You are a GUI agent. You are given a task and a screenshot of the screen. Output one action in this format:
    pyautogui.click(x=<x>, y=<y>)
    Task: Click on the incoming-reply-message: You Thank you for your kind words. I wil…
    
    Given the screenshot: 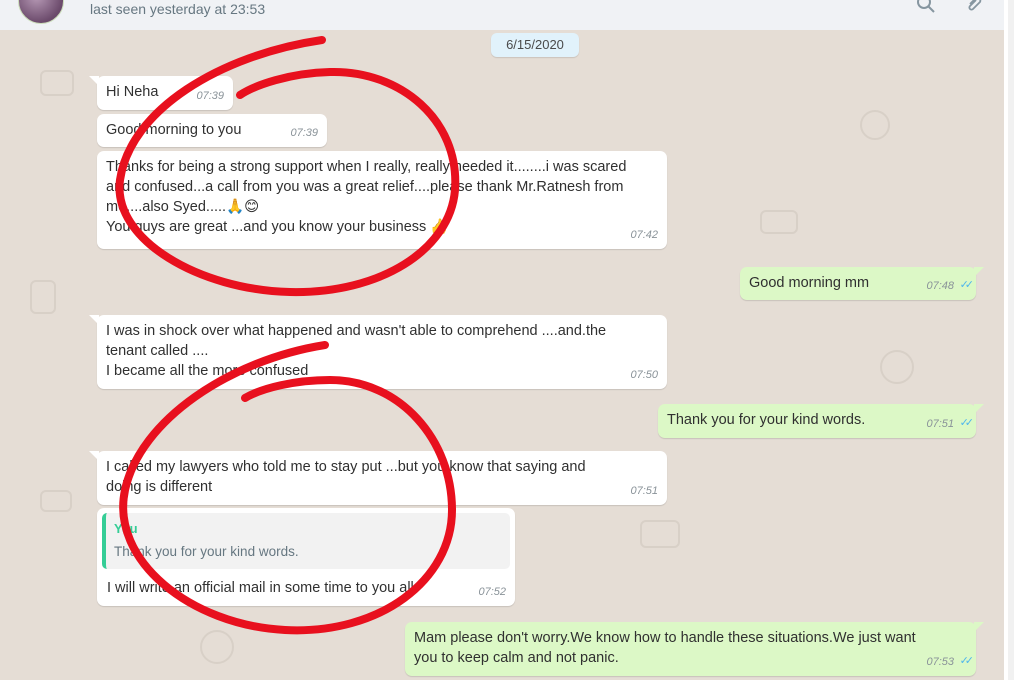 What is the action you would take?
    pyautogui.click(x=306, y=557)
    